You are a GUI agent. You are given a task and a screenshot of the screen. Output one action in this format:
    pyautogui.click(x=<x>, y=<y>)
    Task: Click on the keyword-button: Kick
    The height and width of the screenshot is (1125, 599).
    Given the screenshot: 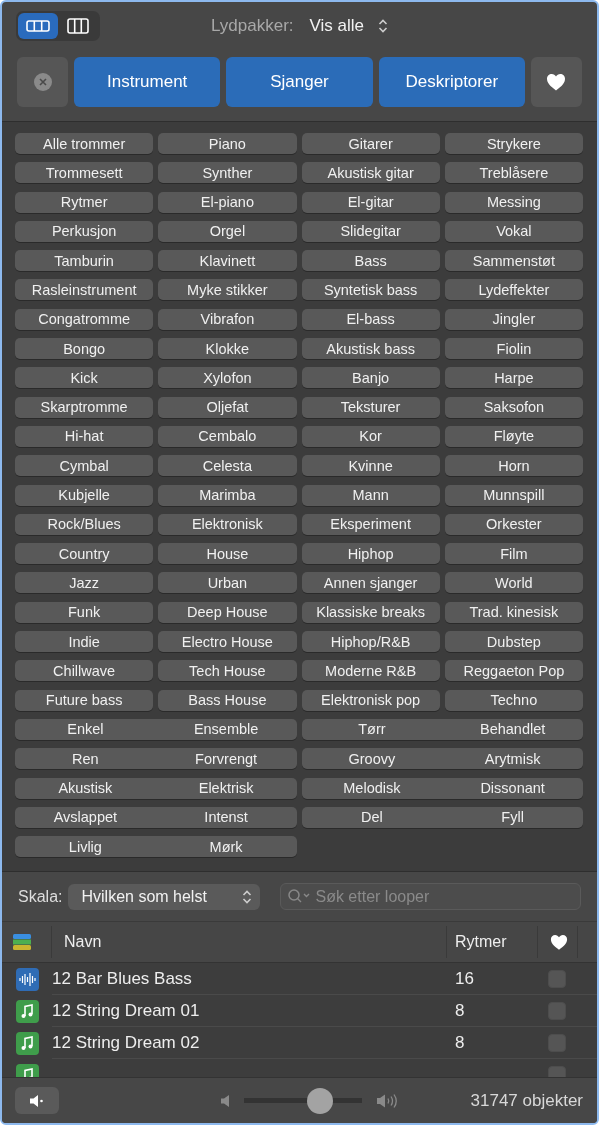 What is the action you would take?
    pyautogui.click(x=84, y=378)
    